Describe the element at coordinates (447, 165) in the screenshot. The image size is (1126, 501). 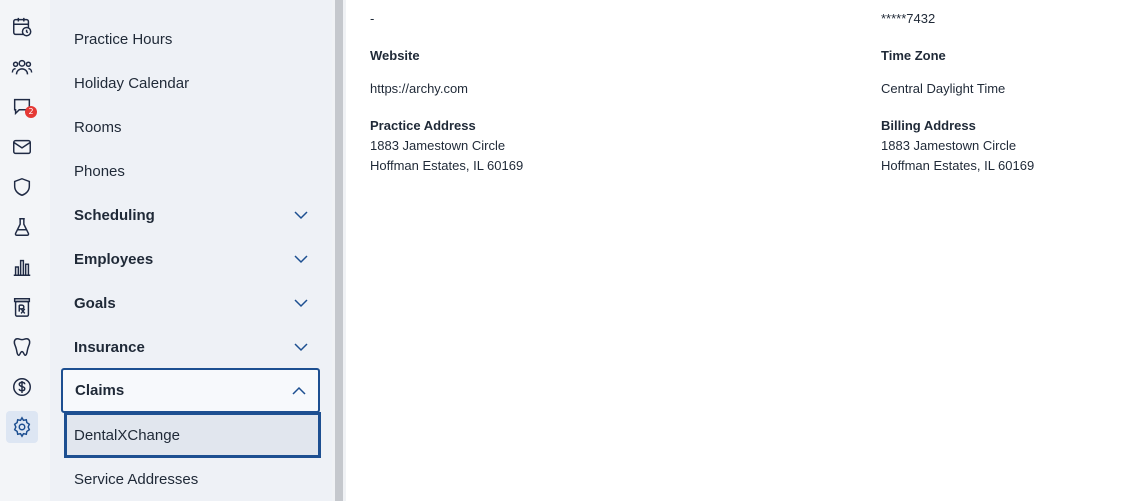
I see `practice-address-line2: Hoffman Estates, IL 60169` at that location.